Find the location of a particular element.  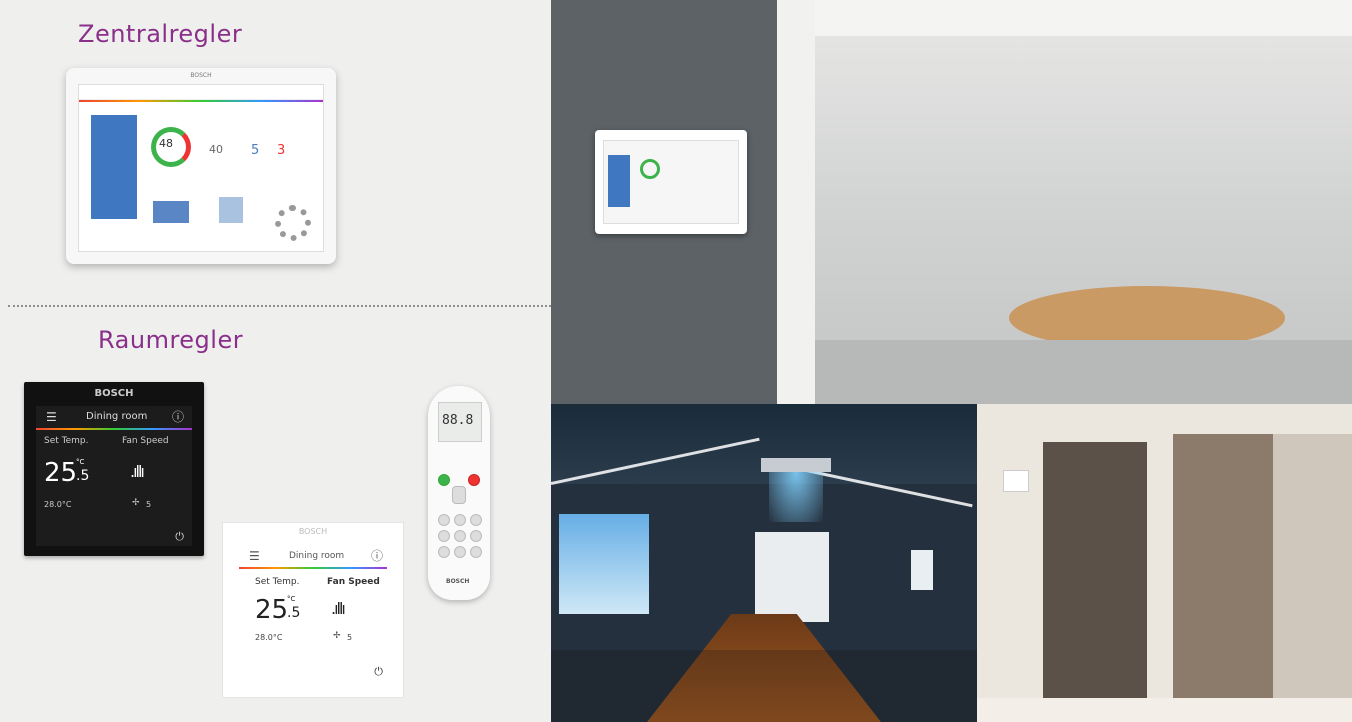

black-fan-bars-icon: .ıllı is located at coordinates (137, 471).